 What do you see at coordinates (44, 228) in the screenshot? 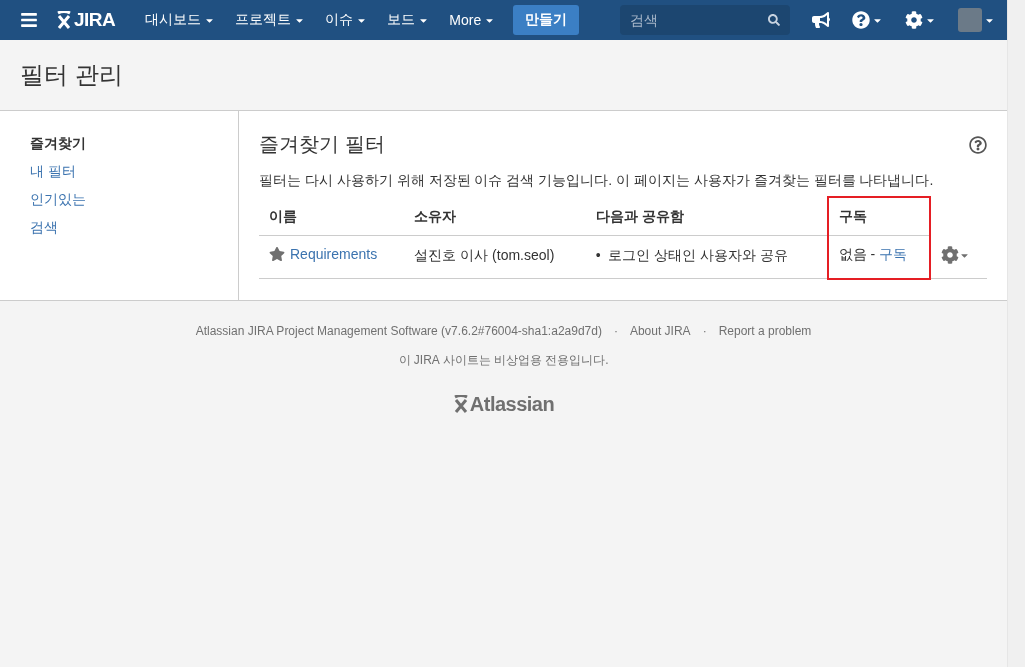
I see `sidebar-item: 검색` at bounding box center [44, 228].